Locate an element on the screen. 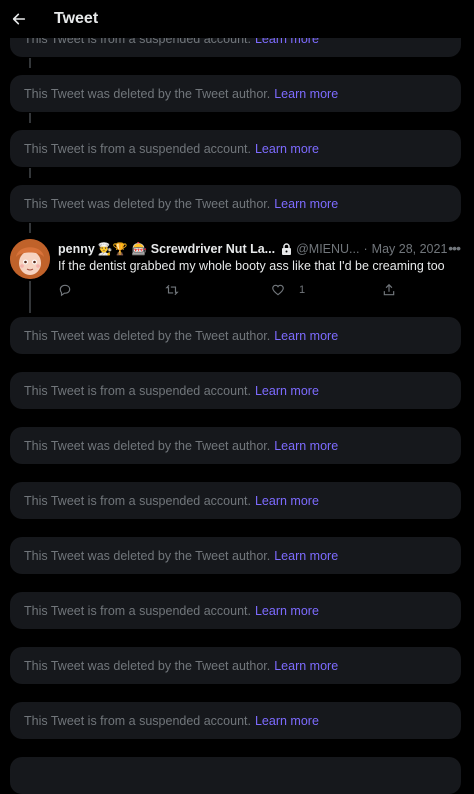  tweet-date: May 28, 2021 is located at coordinates (410, 249).